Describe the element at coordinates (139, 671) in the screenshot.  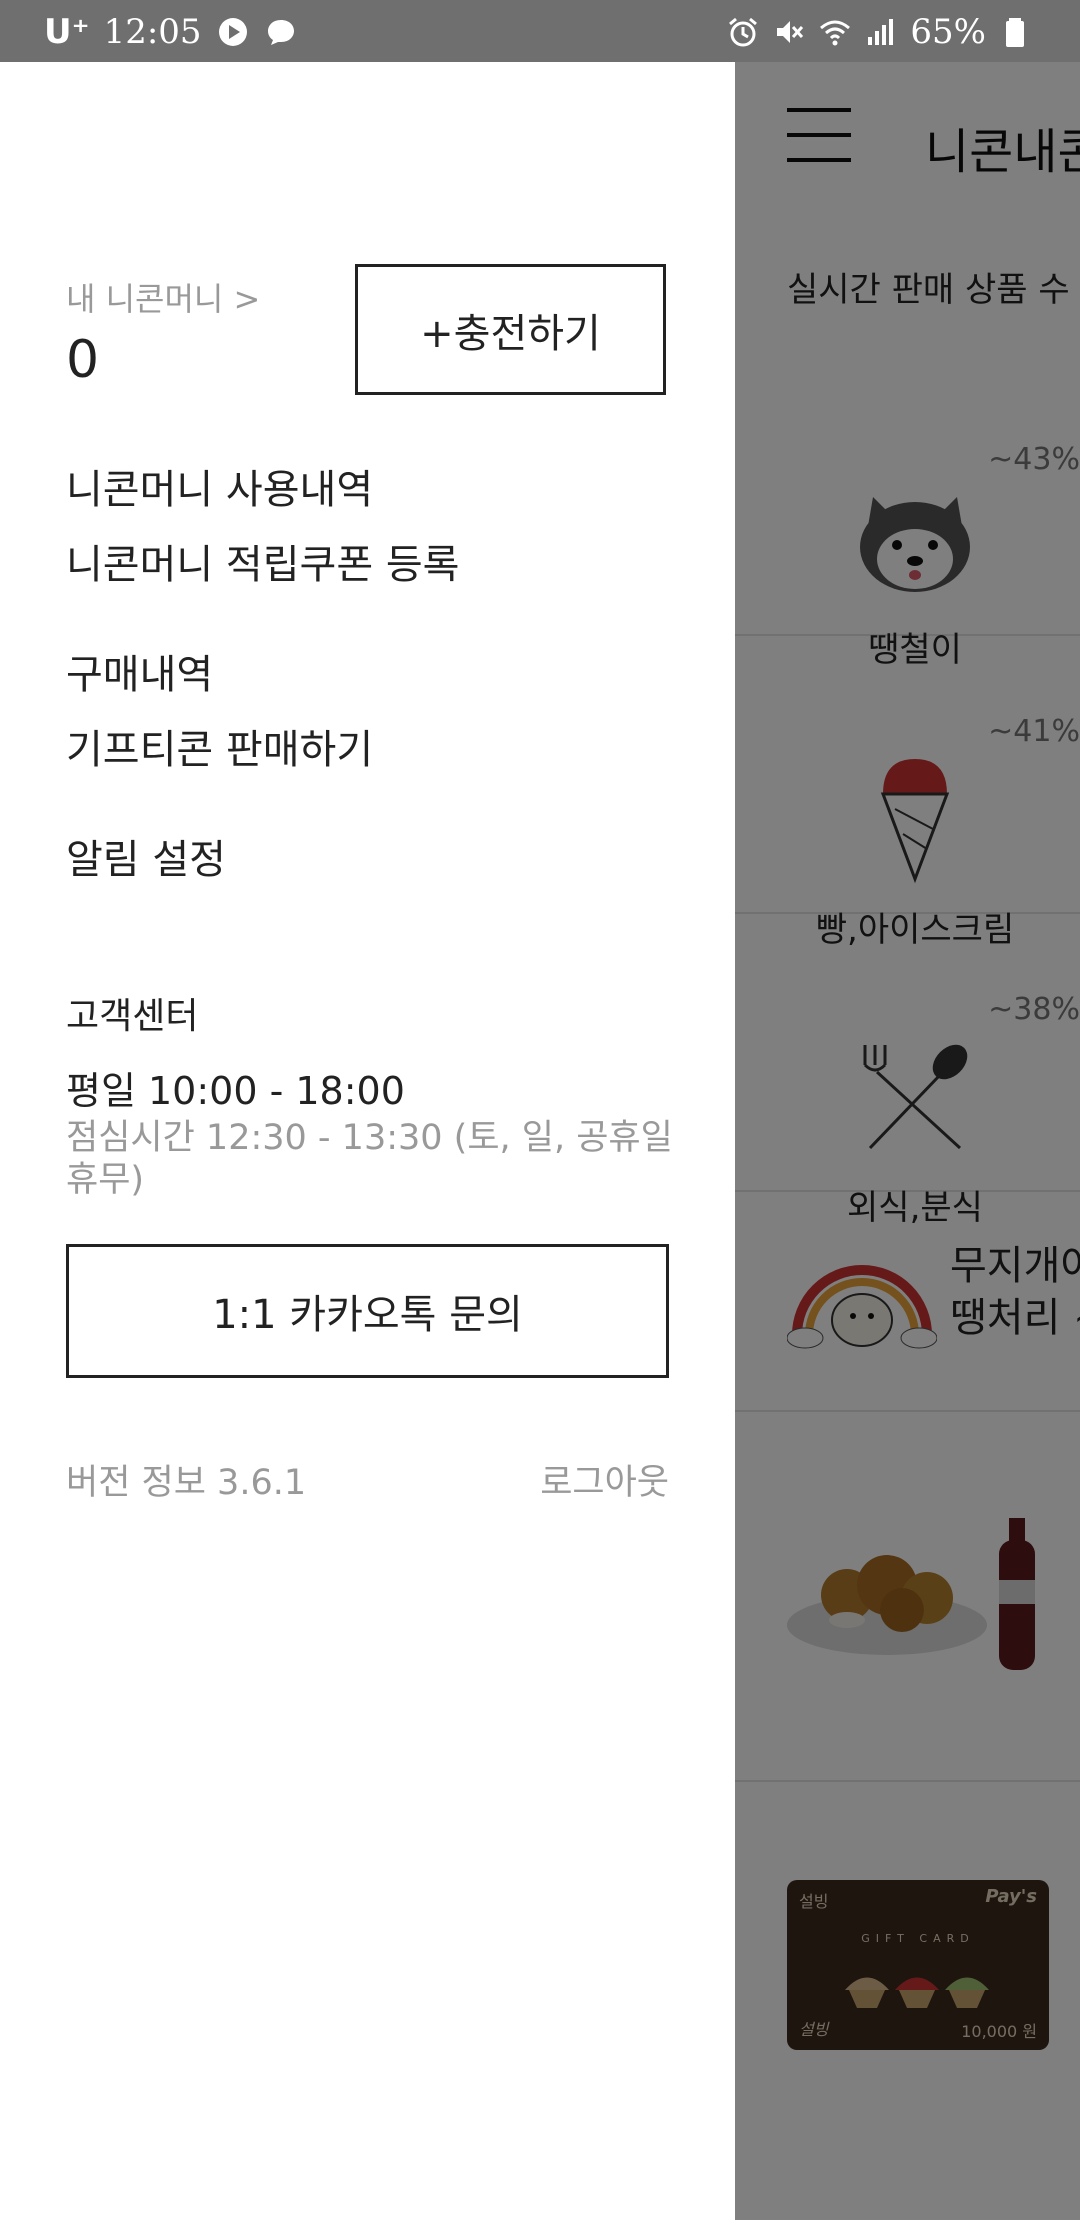
I see `menu-purchase-history: 구매내역` at that location.